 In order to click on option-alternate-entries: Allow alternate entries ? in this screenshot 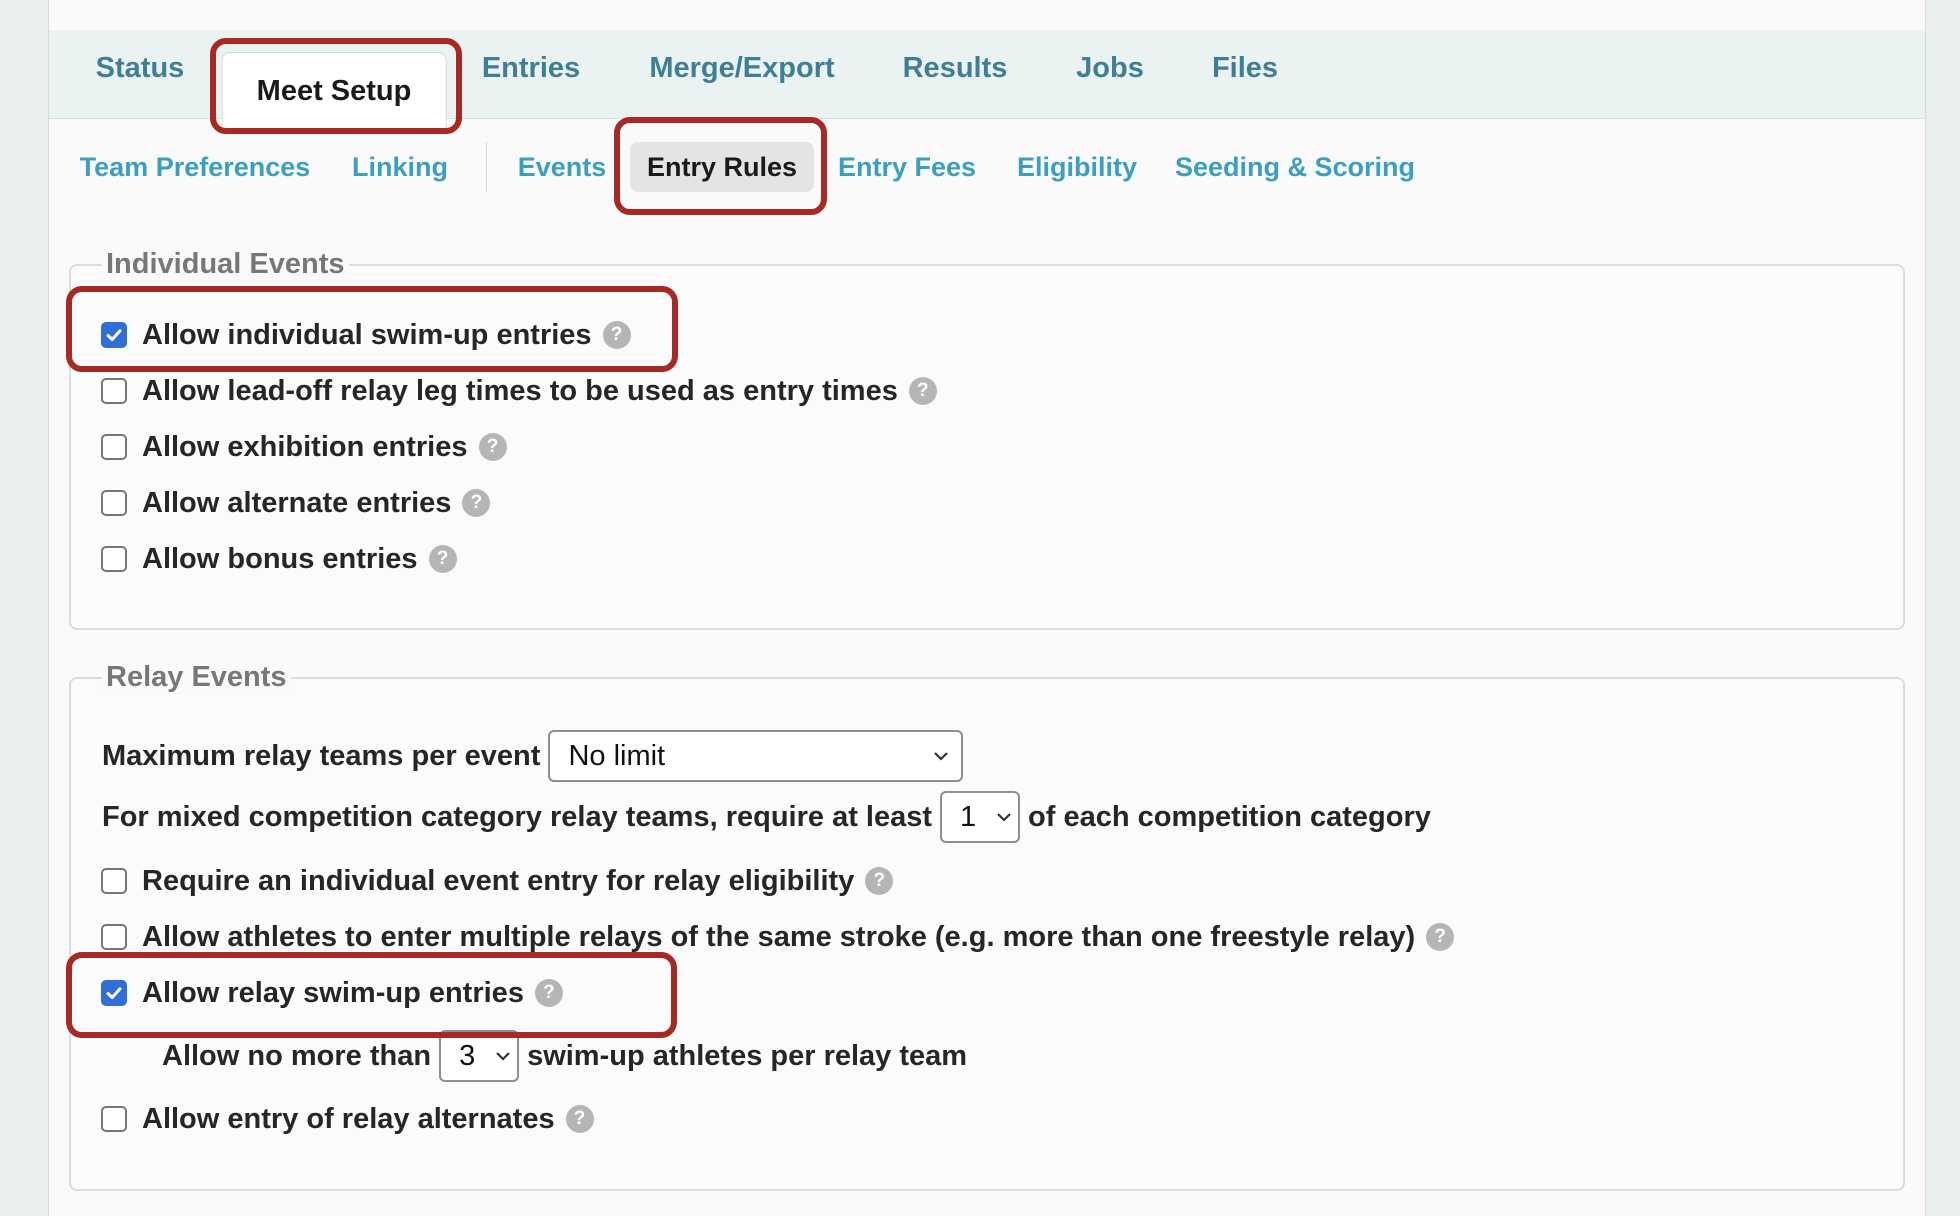, I will do `click(296, 503)`.